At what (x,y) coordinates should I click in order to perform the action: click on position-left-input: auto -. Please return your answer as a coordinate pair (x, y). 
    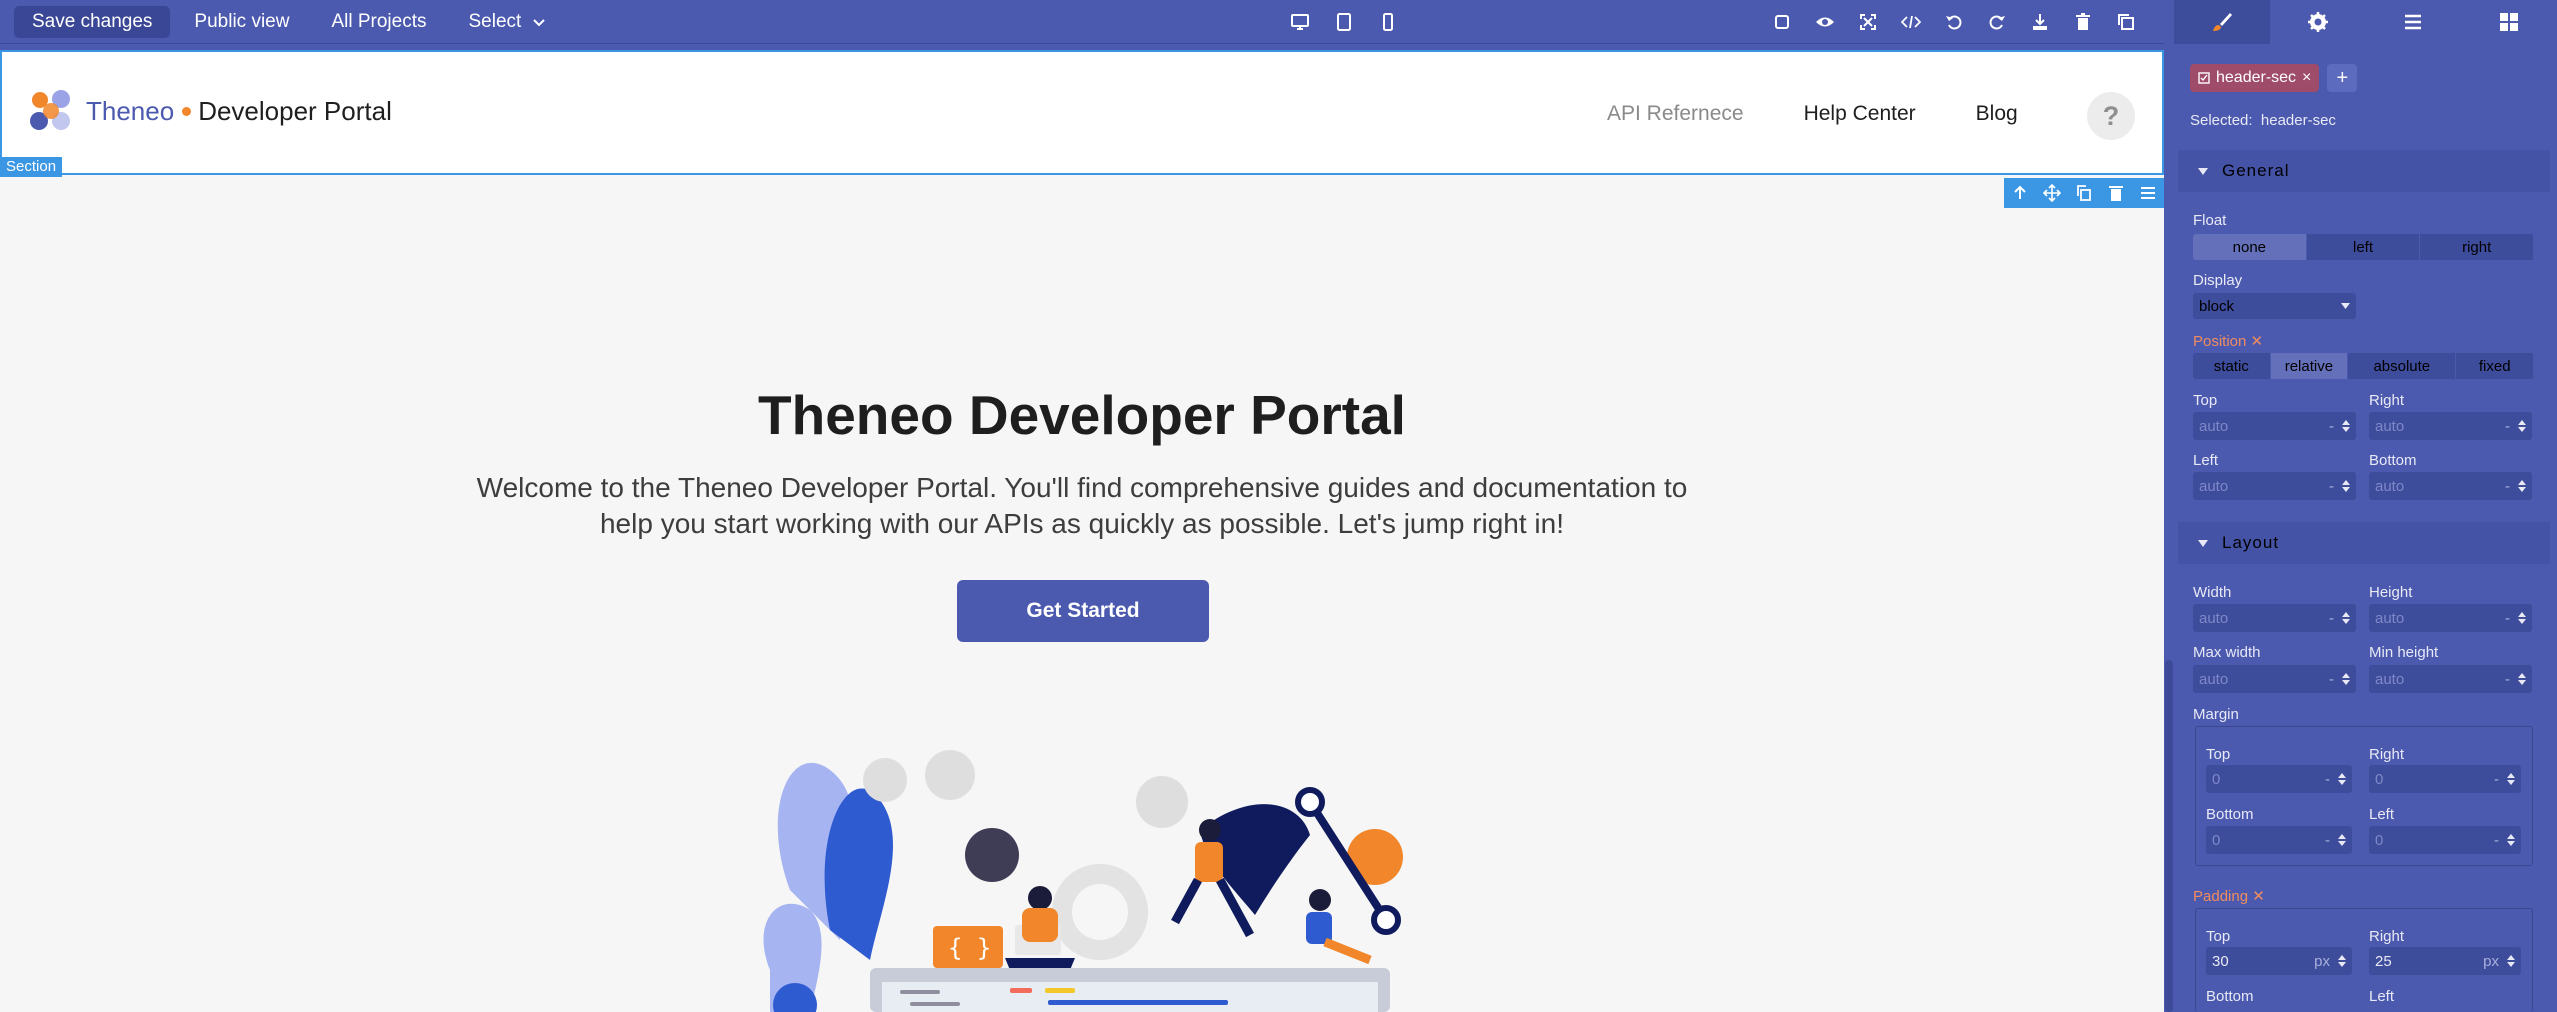
    Looking at the image, I should click on (2274, 486).